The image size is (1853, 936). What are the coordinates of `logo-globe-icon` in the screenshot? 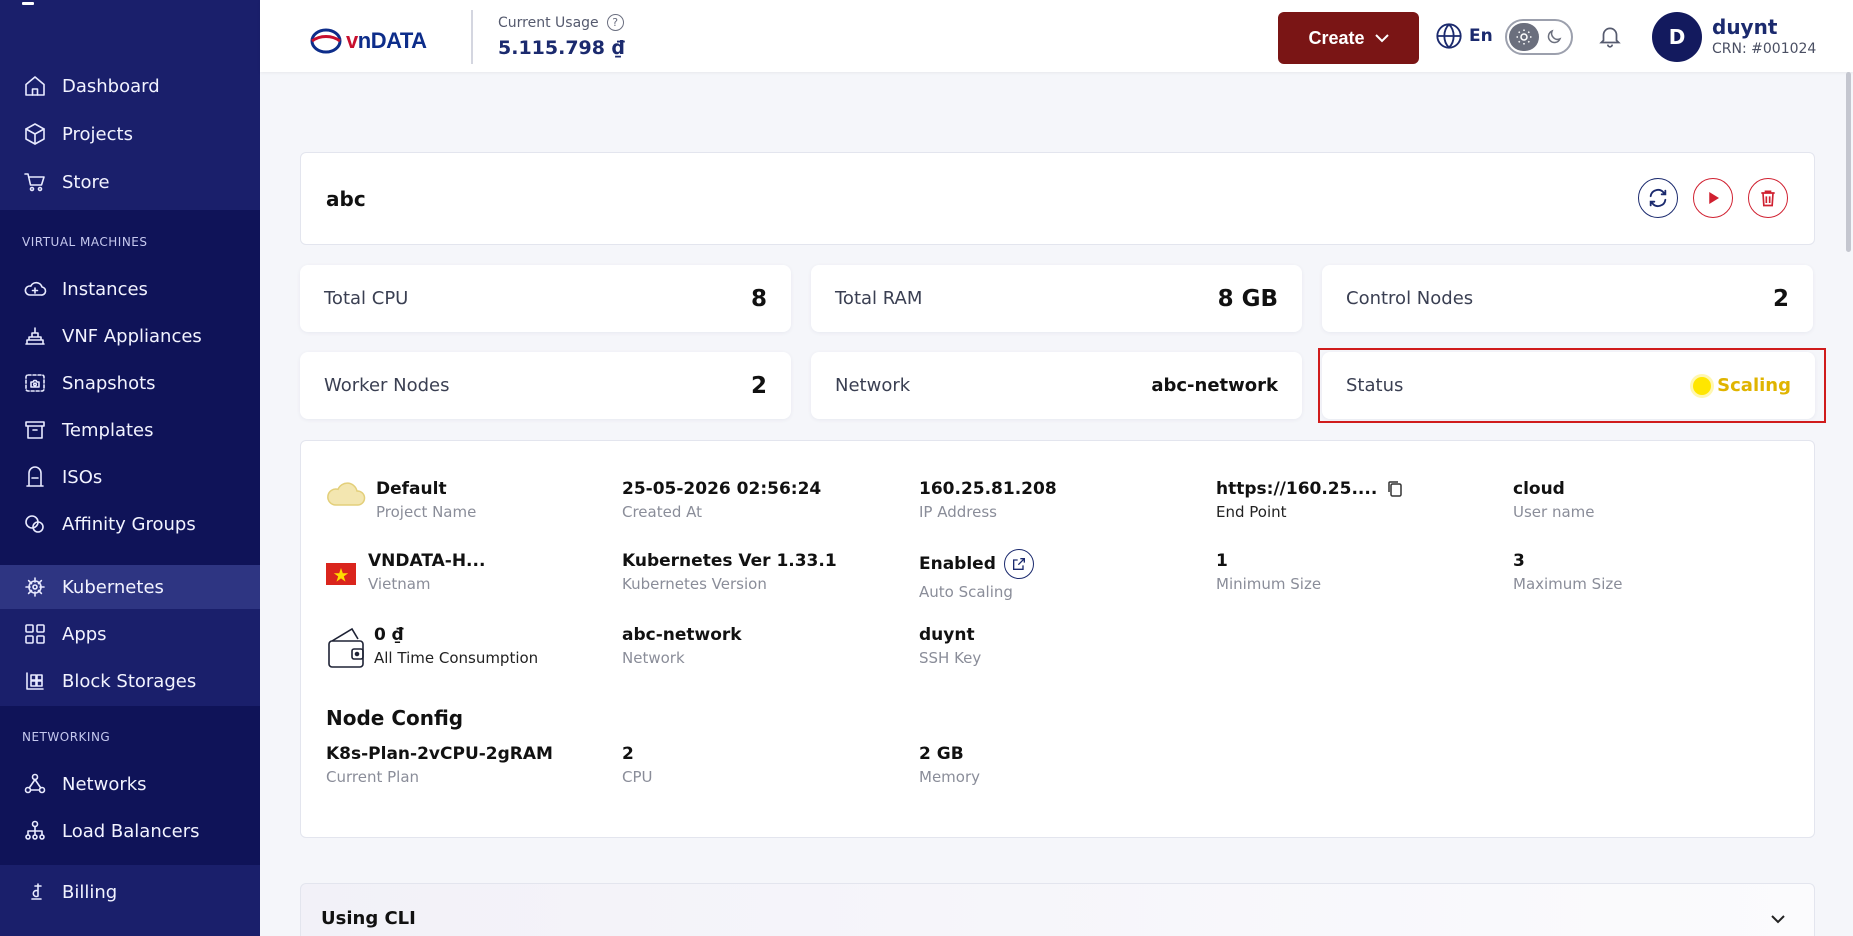 It's located at (326, 41).